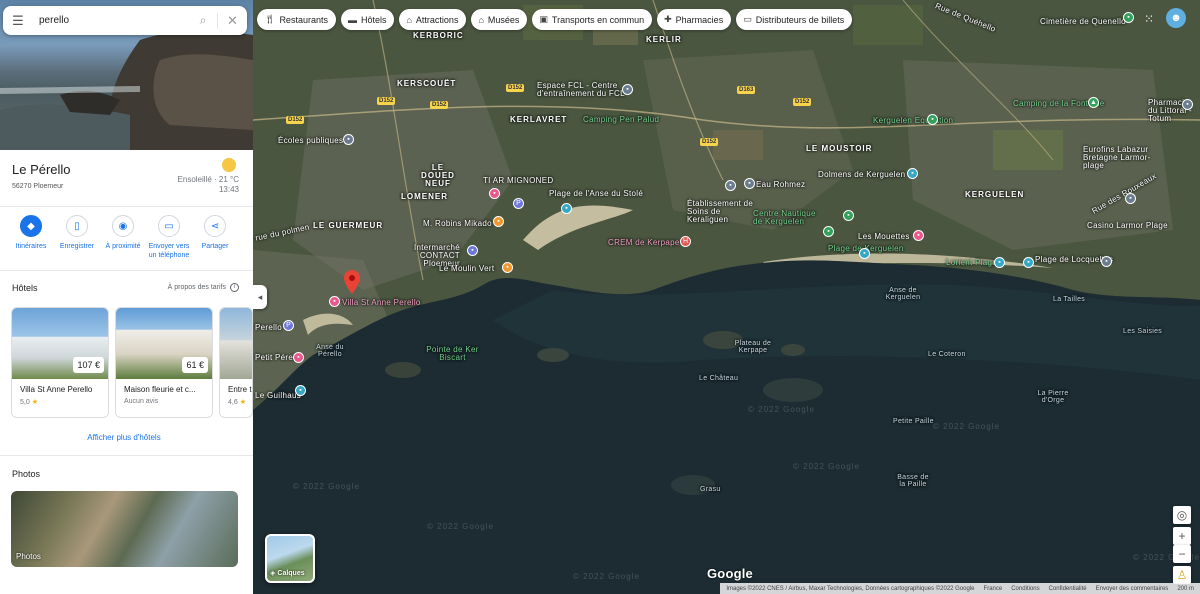 The width and height of the screenshot is (1200, 594). What do you see at coordinates (800, 19) in the screenshot?
I see `chip-label: Distributeurs de billets` at bounding box center [800, 19].